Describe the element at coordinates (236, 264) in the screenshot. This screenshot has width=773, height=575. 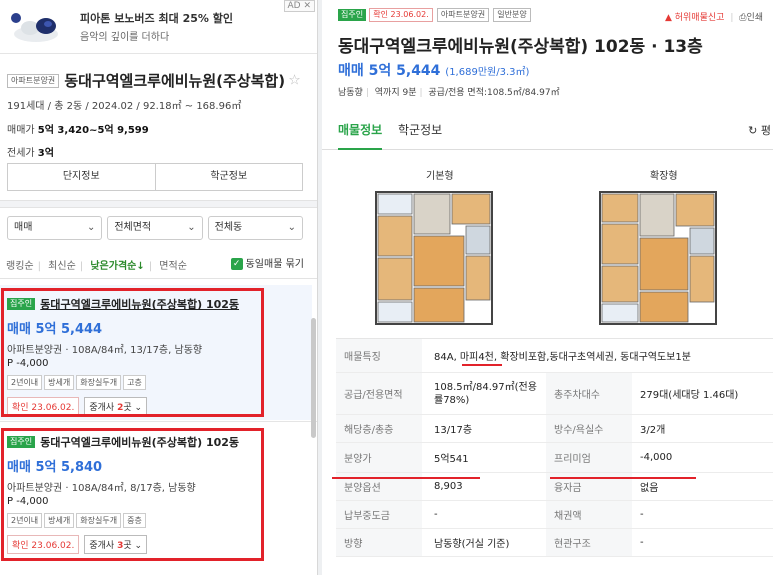
I see `checkbox-checked-icon: ✓` at that location.